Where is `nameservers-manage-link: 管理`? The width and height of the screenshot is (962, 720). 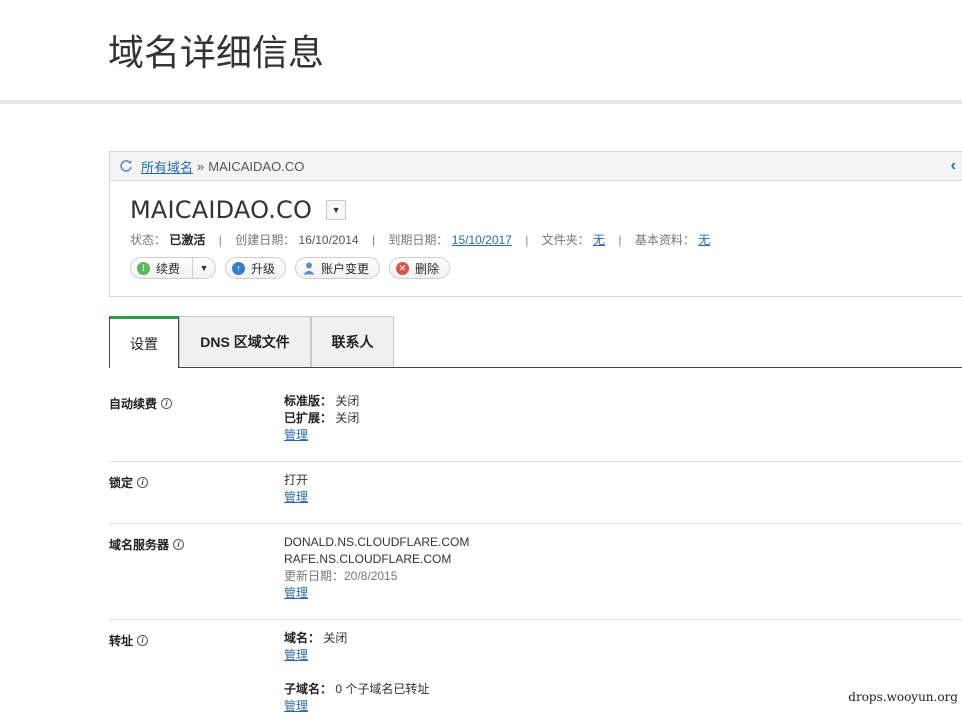
nameservers-manage-link: 管理 is located at coordinates (296, 593).